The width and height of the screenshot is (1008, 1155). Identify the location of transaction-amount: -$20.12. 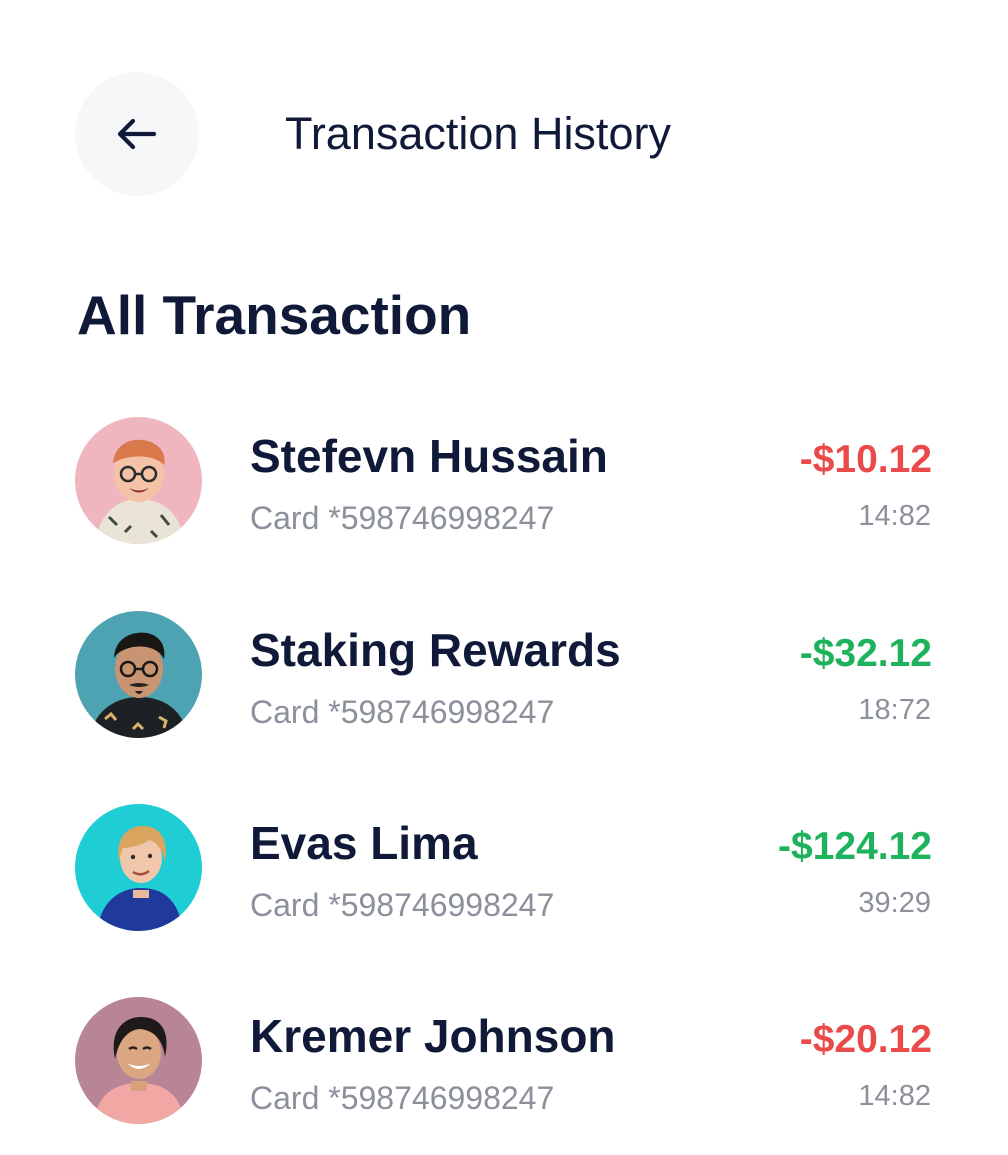
(865, 1039).